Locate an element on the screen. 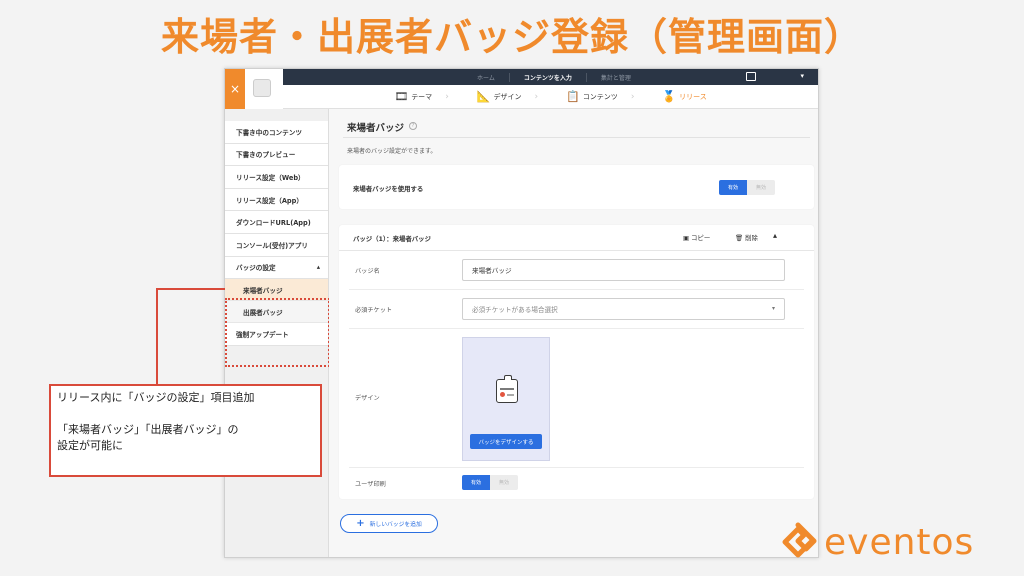 Image resolution: width=1024 pixels, height=576 pixels. theme-icon: 🎞 is located at coordinates (401, 96).